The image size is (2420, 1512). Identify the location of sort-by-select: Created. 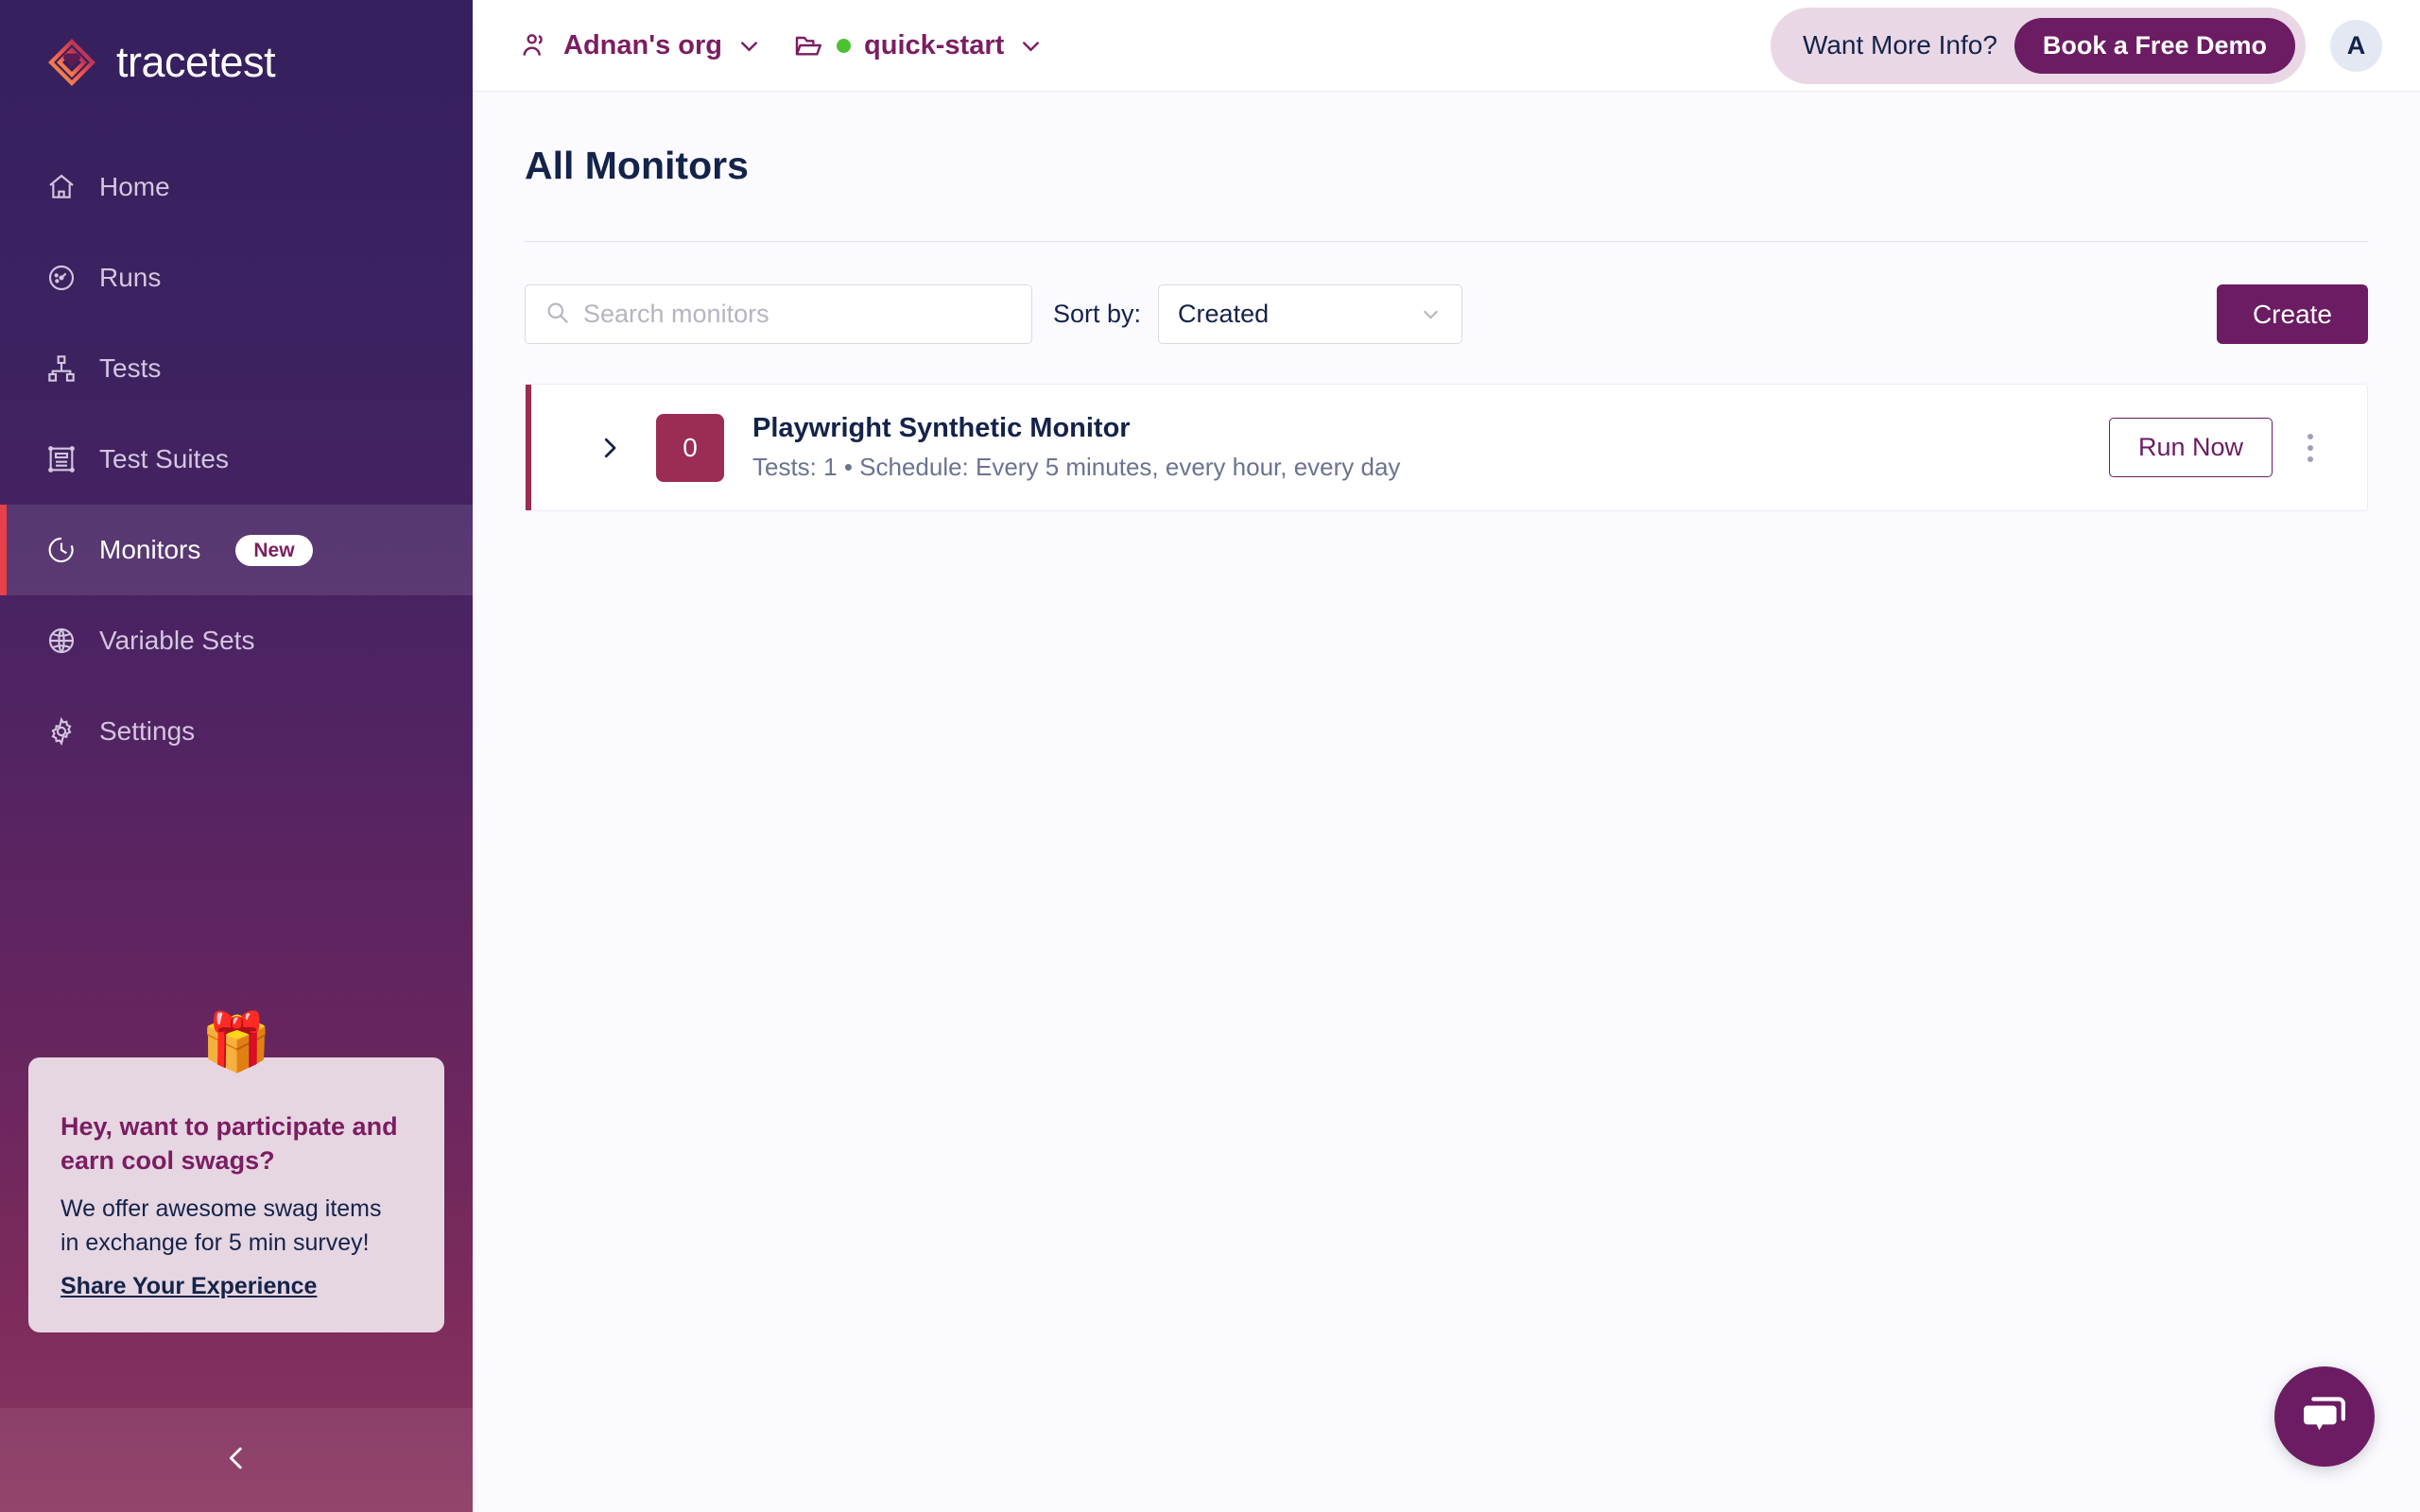
(1310, 314).